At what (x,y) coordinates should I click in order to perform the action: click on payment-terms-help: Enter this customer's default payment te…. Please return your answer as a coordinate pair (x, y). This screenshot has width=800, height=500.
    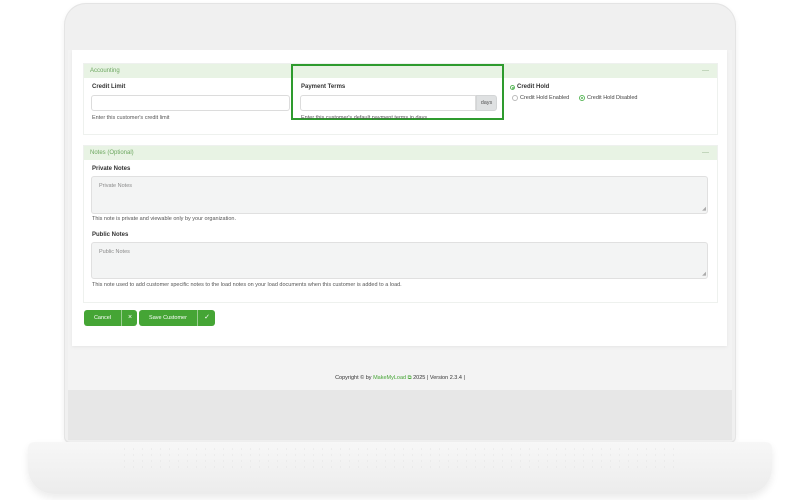
    Looking at the image, I should click on (364, 118).